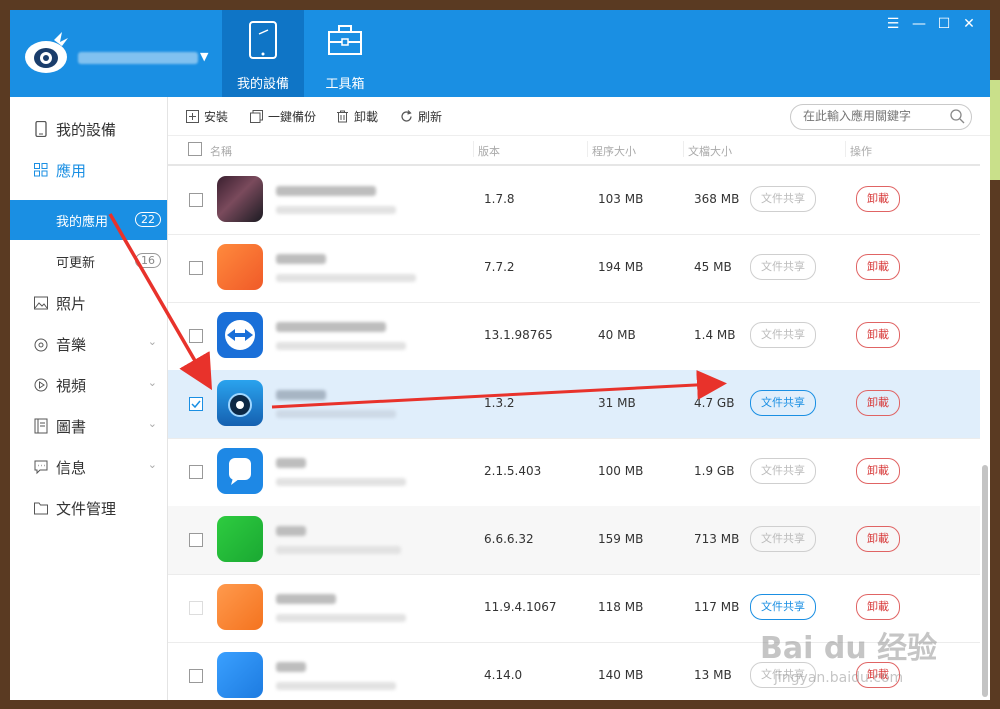 This screenshot has width=1000, height=709. Describe the element at coordinates (838, 678) in the screenshot. I see `watermark-url: jingyan.baidu.com` at that location.